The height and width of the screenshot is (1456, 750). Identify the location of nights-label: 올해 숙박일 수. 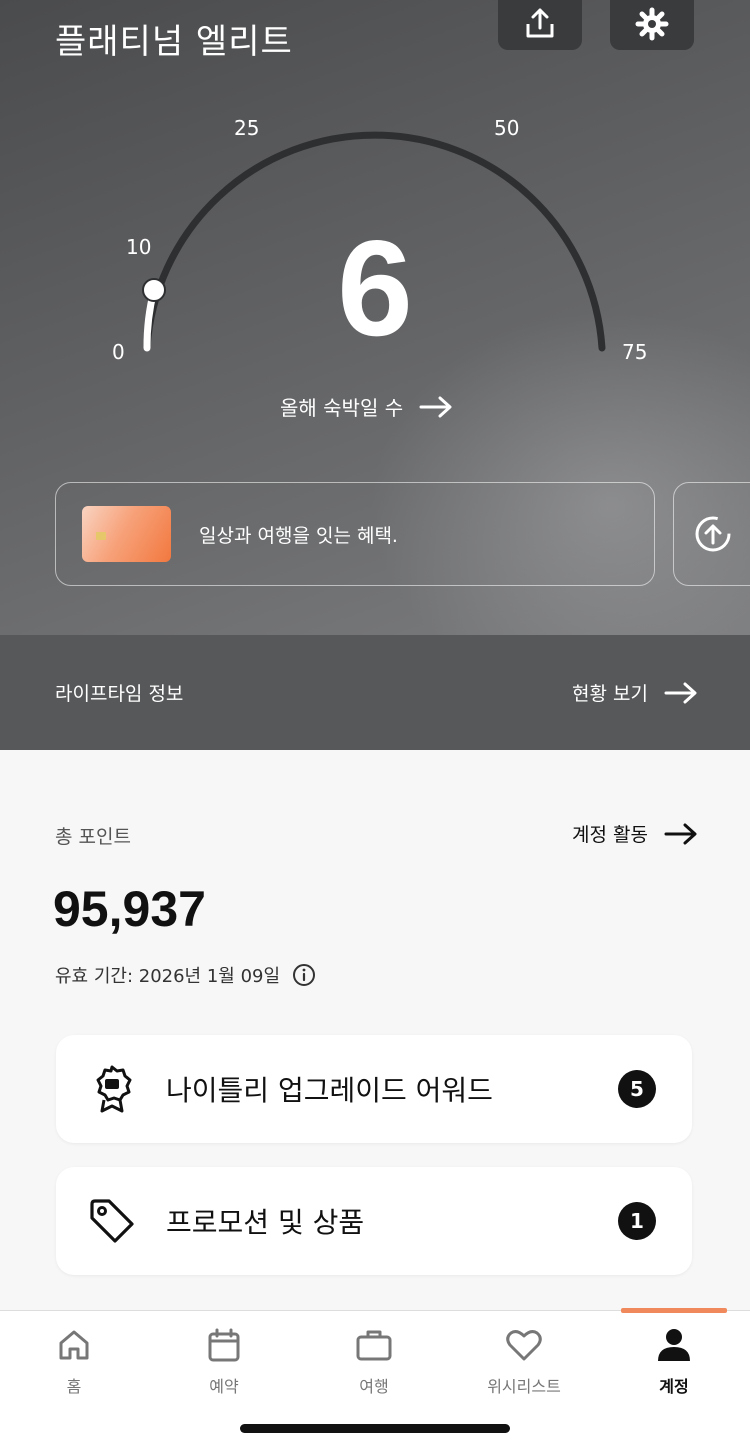
(342, 408).